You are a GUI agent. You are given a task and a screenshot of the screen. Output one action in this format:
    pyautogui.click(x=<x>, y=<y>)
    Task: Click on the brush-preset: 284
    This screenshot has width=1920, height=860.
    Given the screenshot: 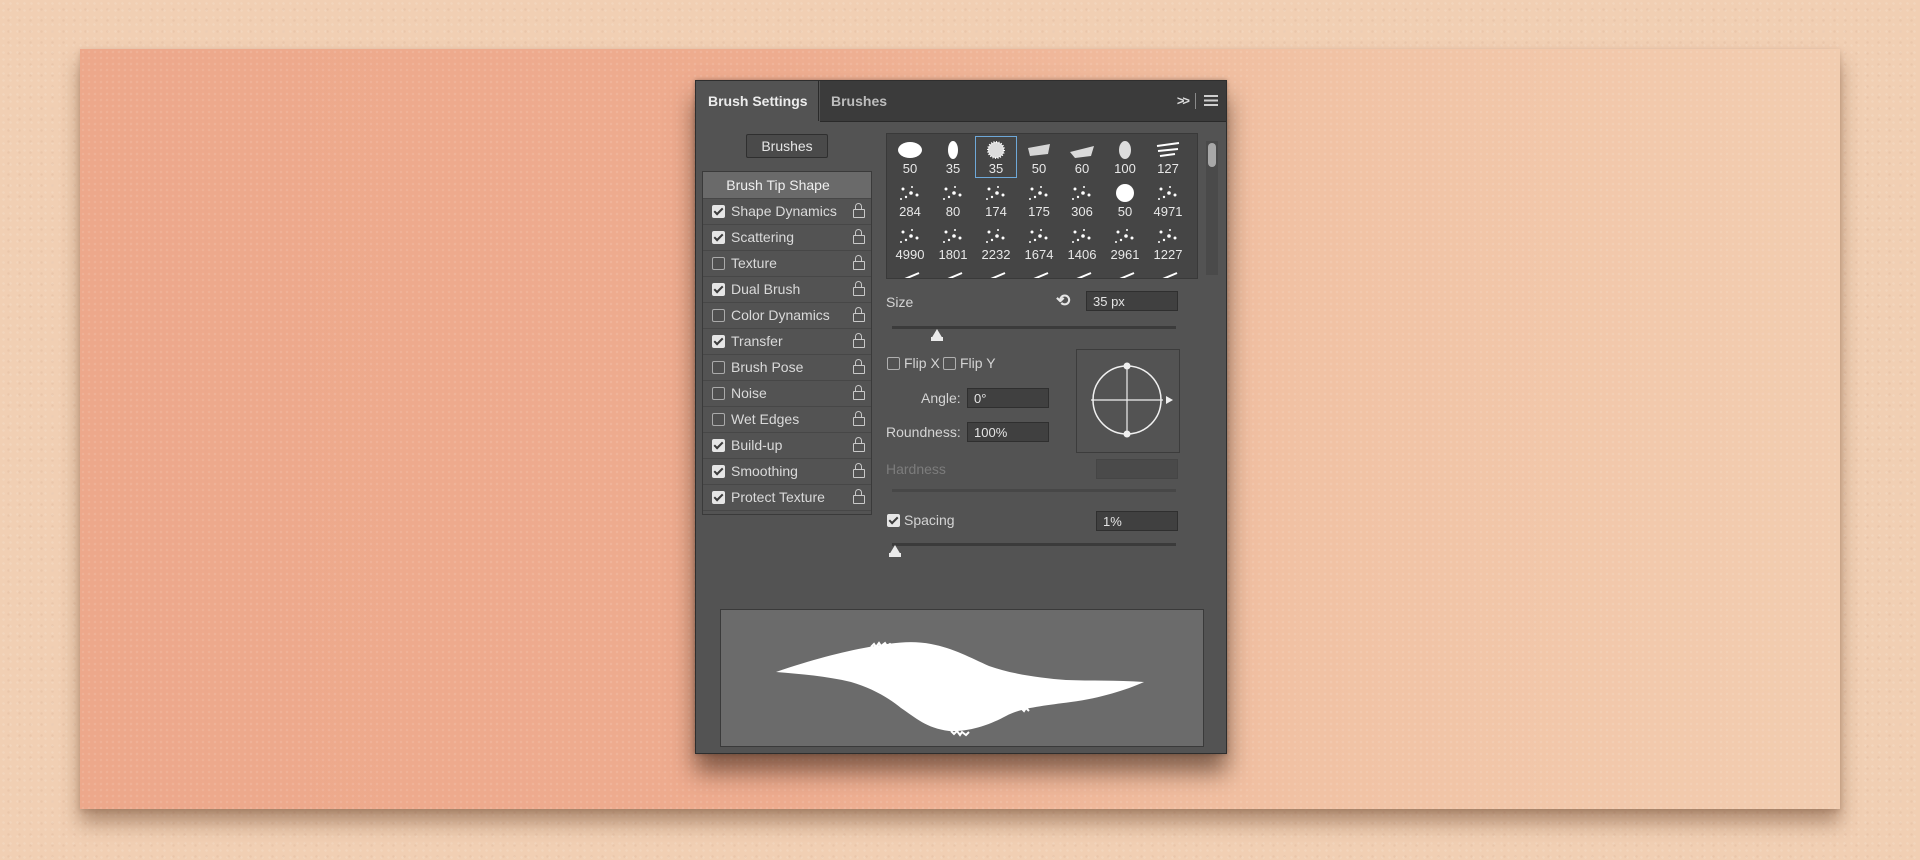 What is the action you would take?
    pyautogui.click(x=910, y=200)
    